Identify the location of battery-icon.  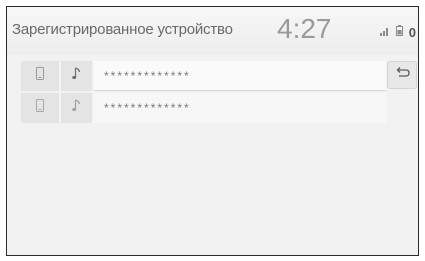
(399, 32).